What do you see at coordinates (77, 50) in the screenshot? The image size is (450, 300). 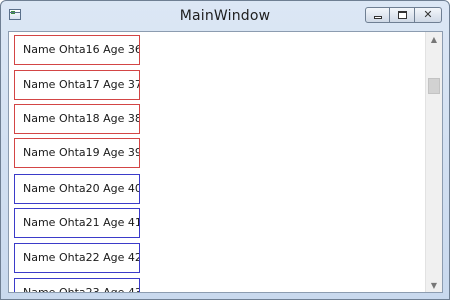 I see `list-item: Name Ohta16 Age 36` at bounding box center [77, 50].